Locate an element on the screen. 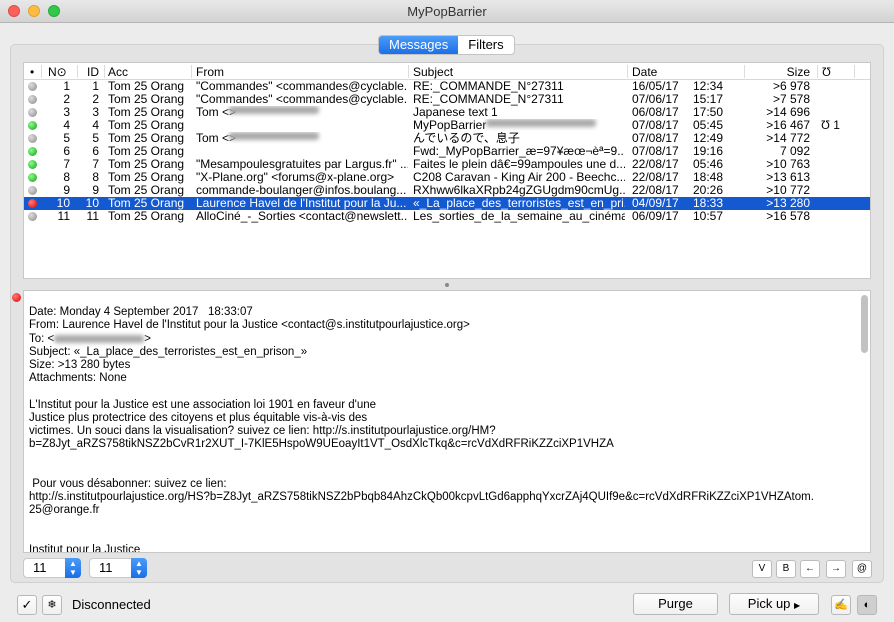  compose-icon: ✍ is located at coordinates (841, 605).